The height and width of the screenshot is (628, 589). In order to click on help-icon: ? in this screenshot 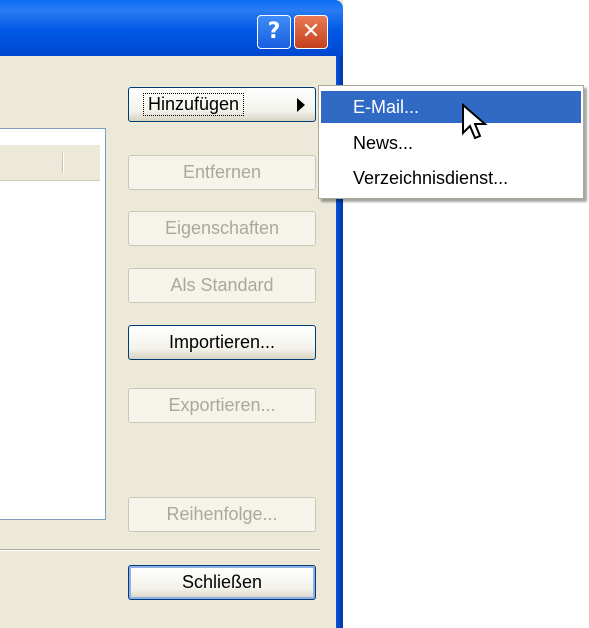, I will do `click(274, 31)`.